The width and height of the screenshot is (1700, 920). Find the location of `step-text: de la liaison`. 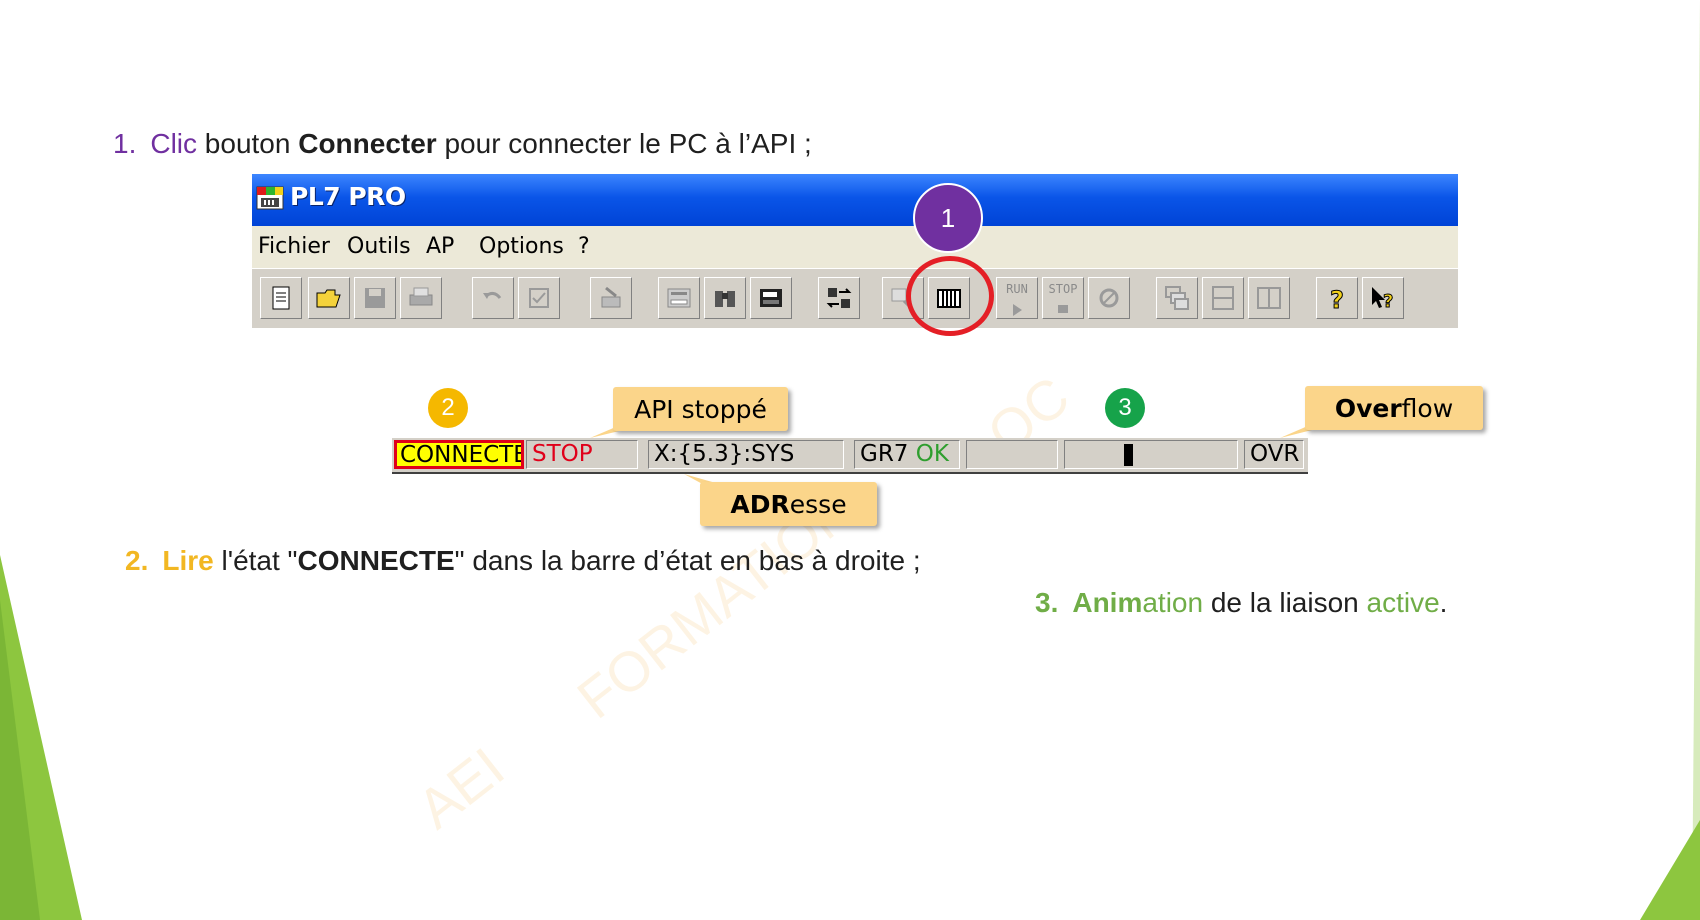

step-text: de la liaison is located at coordinates (1285, 602).